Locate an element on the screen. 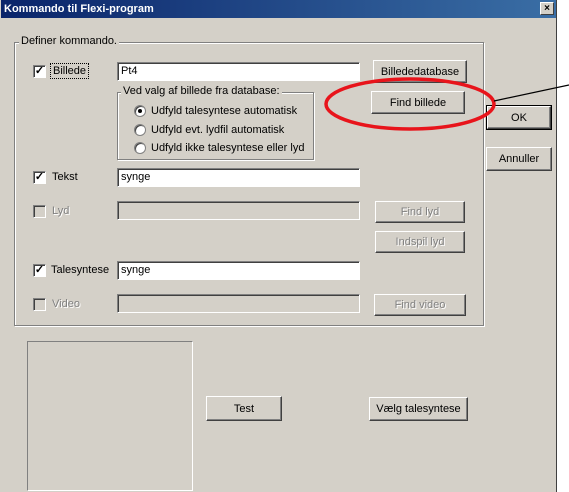 The image size is (569, 492). radio-udfyld-talesyntese is located at coordinates (140, 111).